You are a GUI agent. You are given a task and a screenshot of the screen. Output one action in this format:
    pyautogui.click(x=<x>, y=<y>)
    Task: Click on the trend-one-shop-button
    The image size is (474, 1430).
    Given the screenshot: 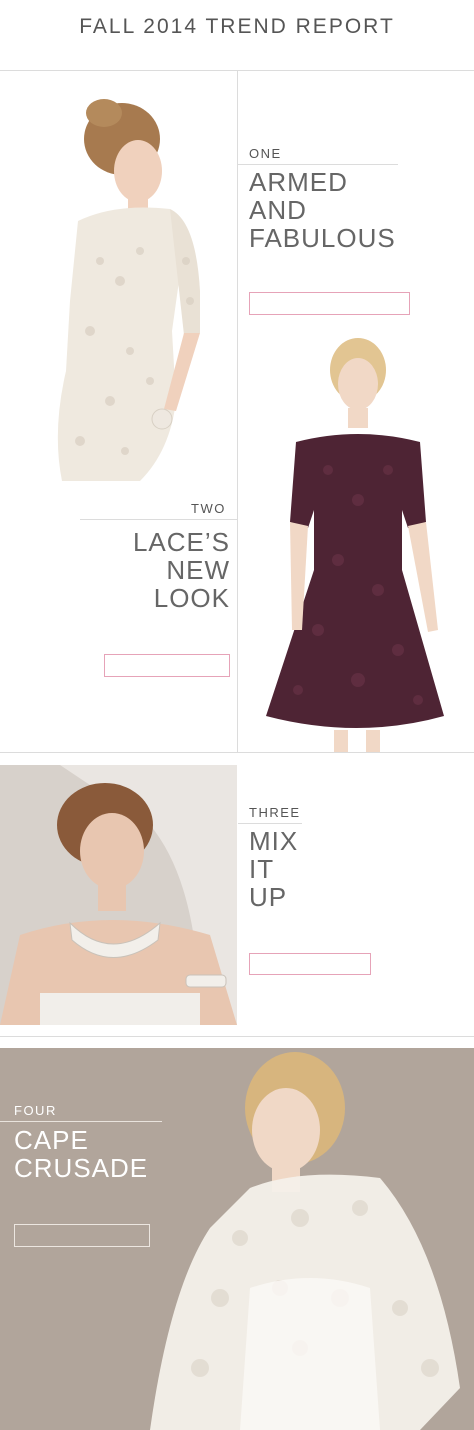 What is the action you would take?
    pyautogui.click(x=329, y=303)
    